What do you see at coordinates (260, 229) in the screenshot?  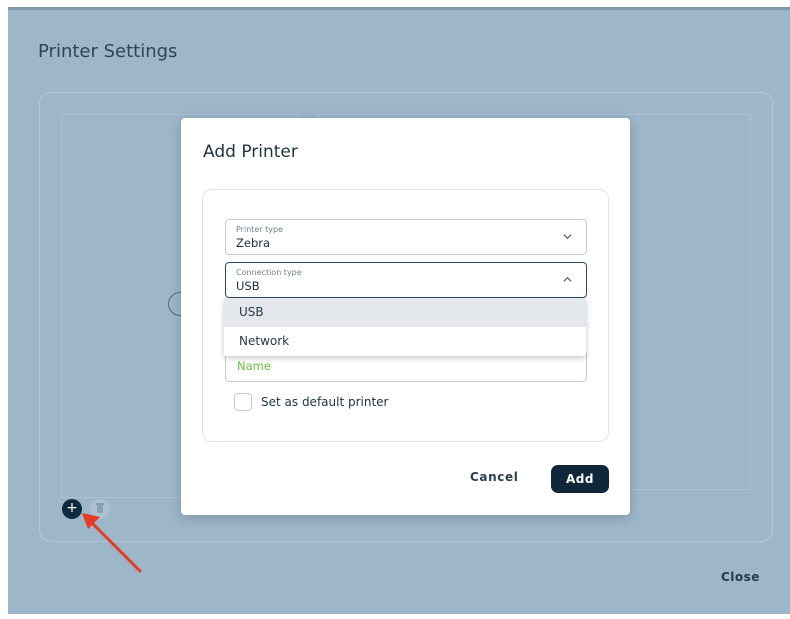 I see `printer-type-label: Printer type` at bounding box center [260, 229].